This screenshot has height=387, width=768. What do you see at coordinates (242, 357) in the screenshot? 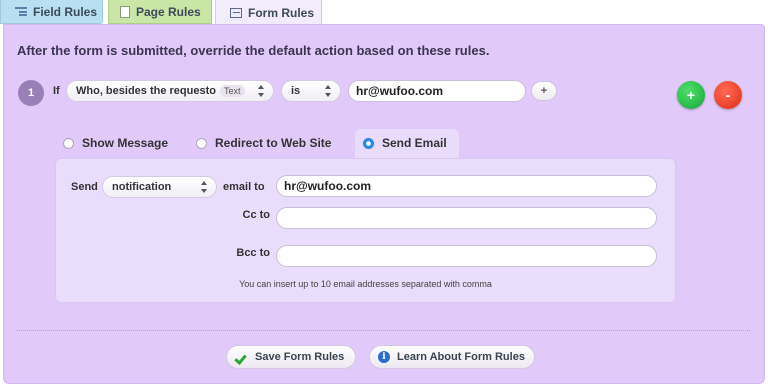
I see `checkmark-icon` at bounding box center [242, 357].